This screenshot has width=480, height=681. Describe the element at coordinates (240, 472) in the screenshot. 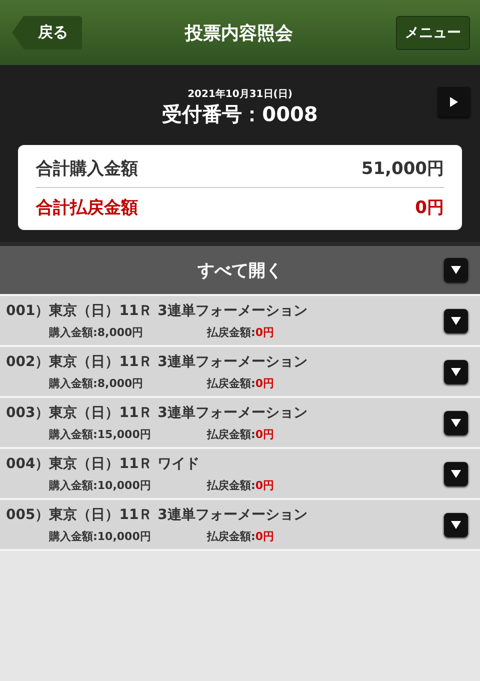

I see `bet-row: 004）東京（日）11Ｒ ワイド 購入金額:10,000円 払戻金額:0円` at that location.